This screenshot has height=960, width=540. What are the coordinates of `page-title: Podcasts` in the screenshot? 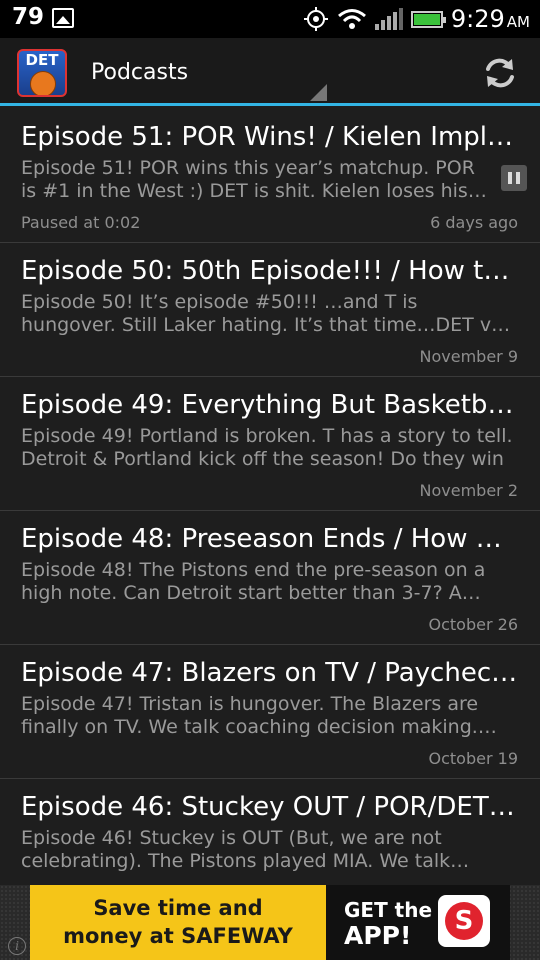 It's located at (139, 72).